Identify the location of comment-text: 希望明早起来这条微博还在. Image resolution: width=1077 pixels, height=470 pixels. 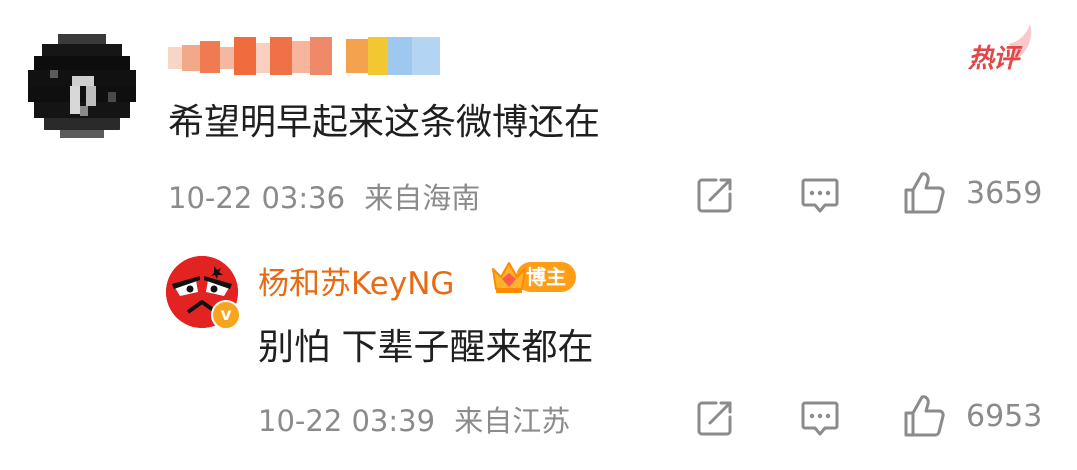
(384, 122).